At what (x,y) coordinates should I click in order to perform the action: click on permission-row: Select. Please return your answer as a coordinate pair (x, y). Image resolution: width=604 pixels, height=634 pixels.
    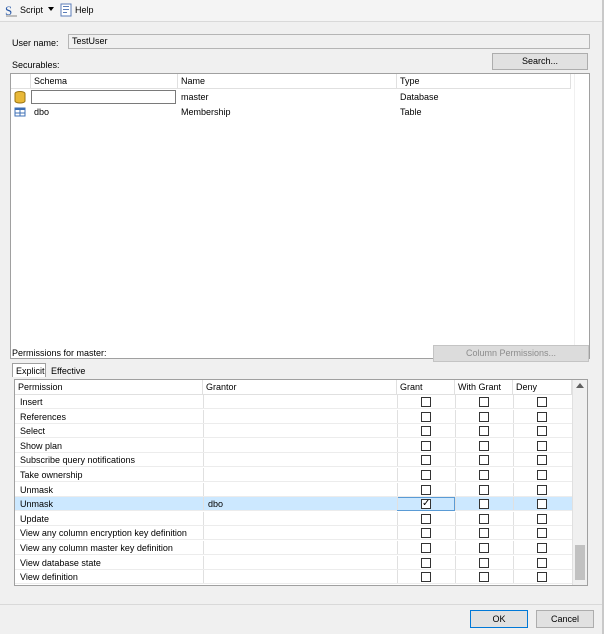
    Looking at the image, I should click on (293, 431).